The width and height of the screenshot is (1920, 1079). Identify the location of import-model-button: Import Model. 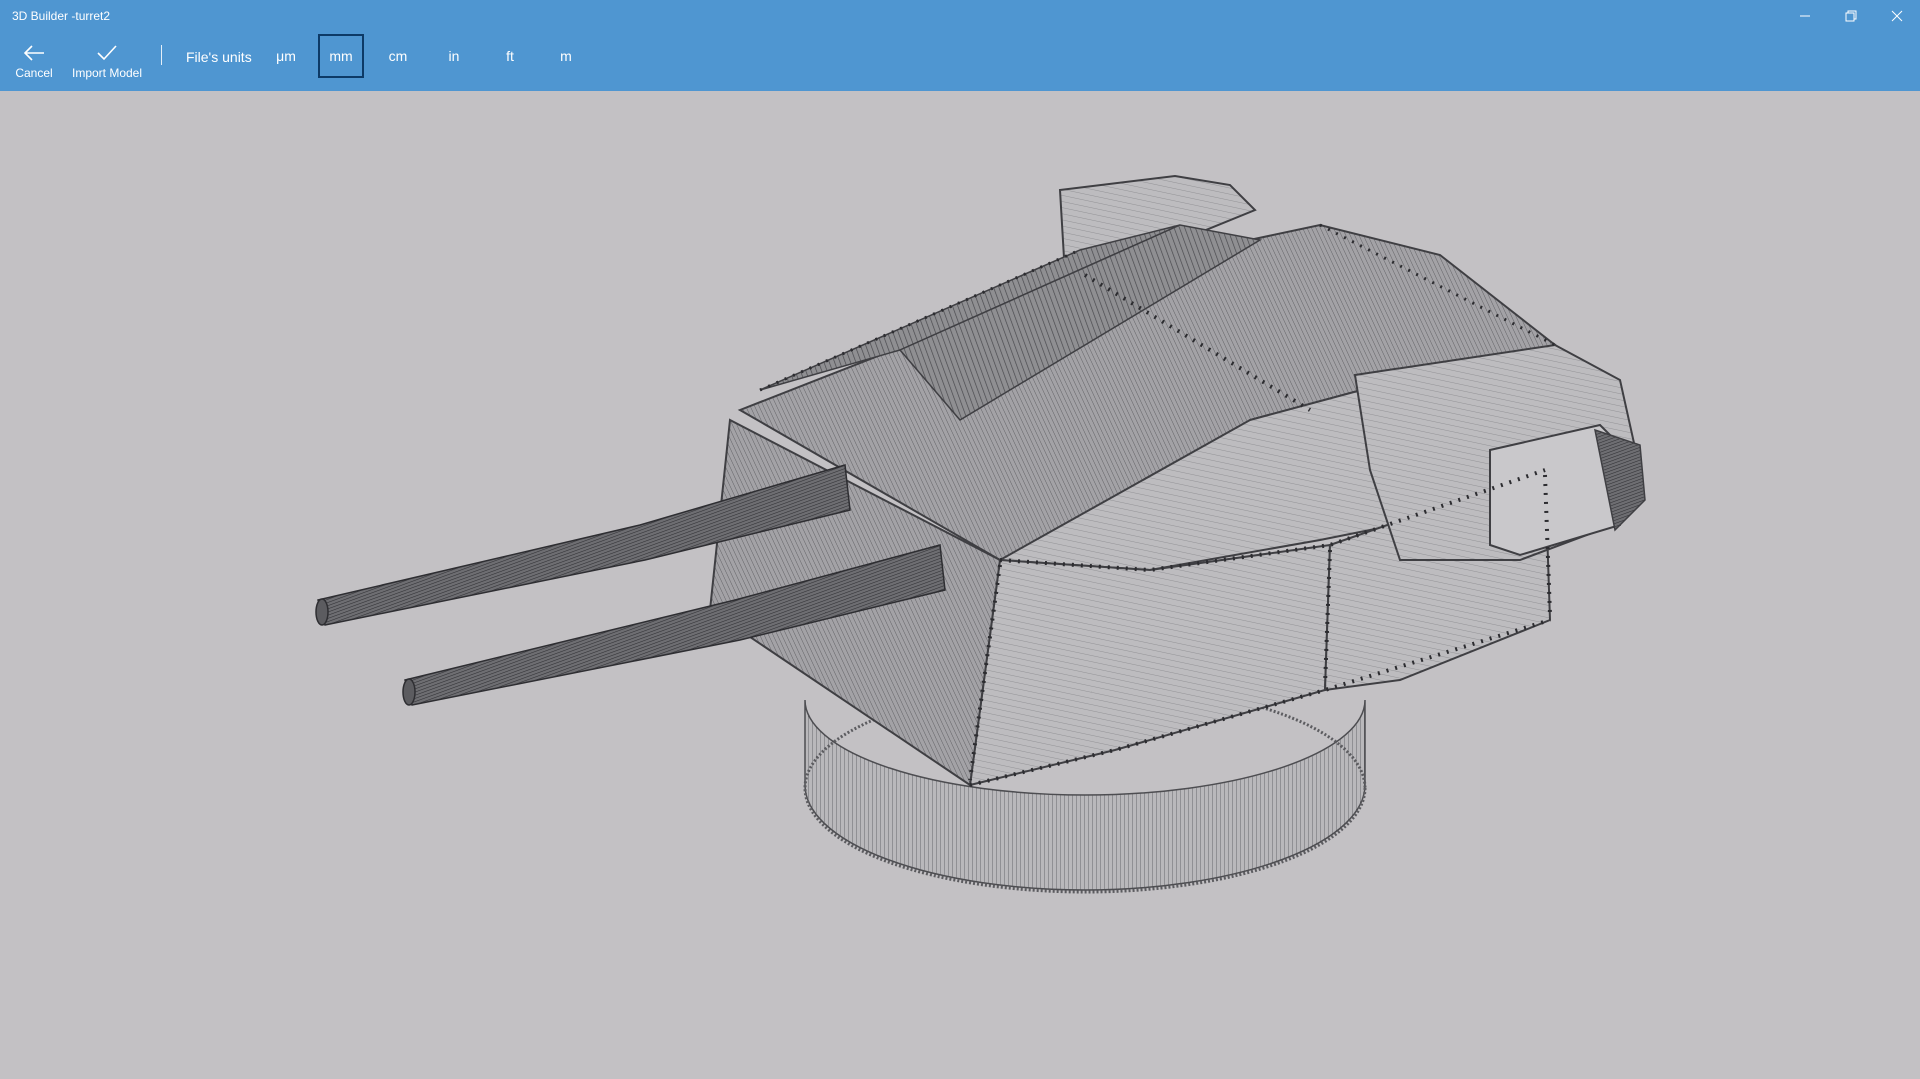
(107, 60).